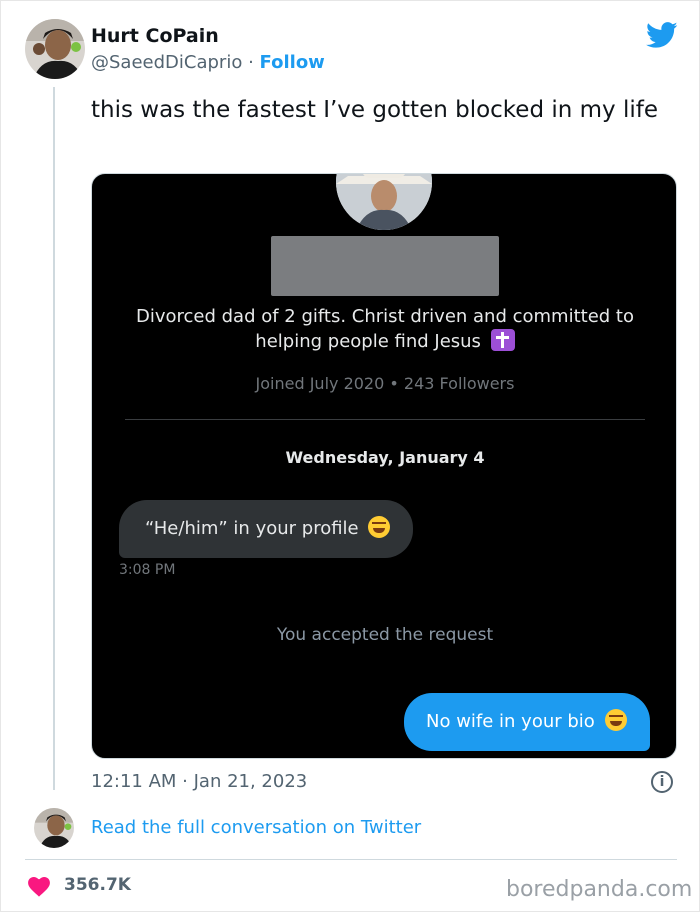  What do you see at coordinates (385, 383) in the screenshot?
I see `profile-joined: Joined July 2020 • 243 Followers` at bounding box center [385, 383].